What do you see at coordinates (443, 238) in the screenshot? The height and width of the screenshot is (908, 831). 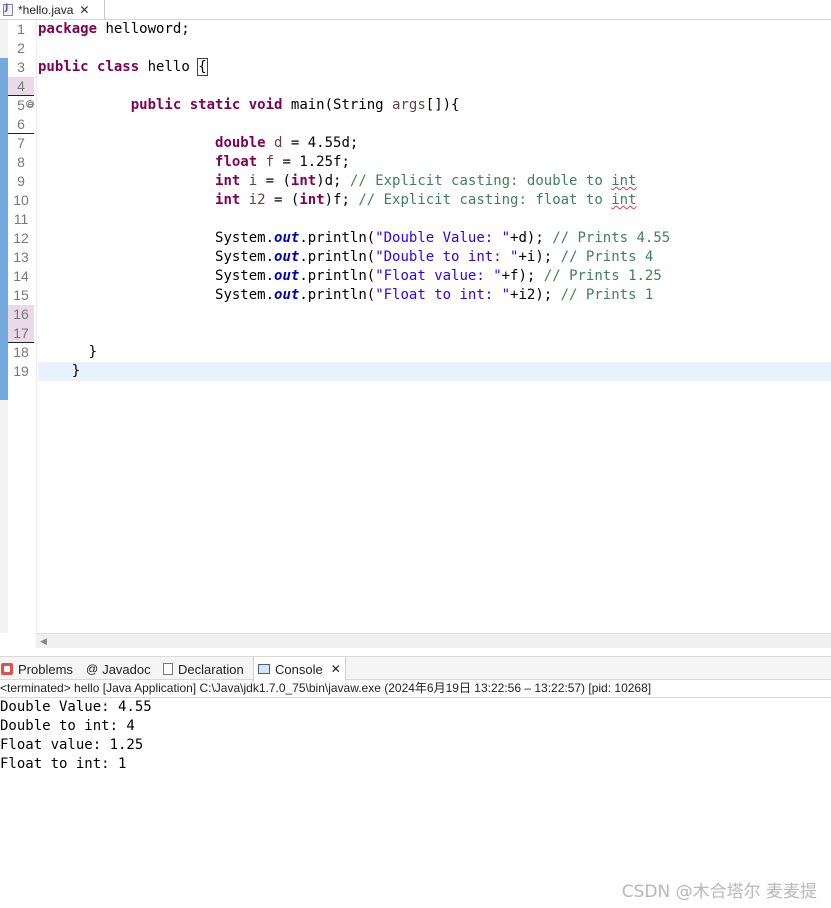 I see `string-literal: "Double Value: "` at bounding box center [443, 238].